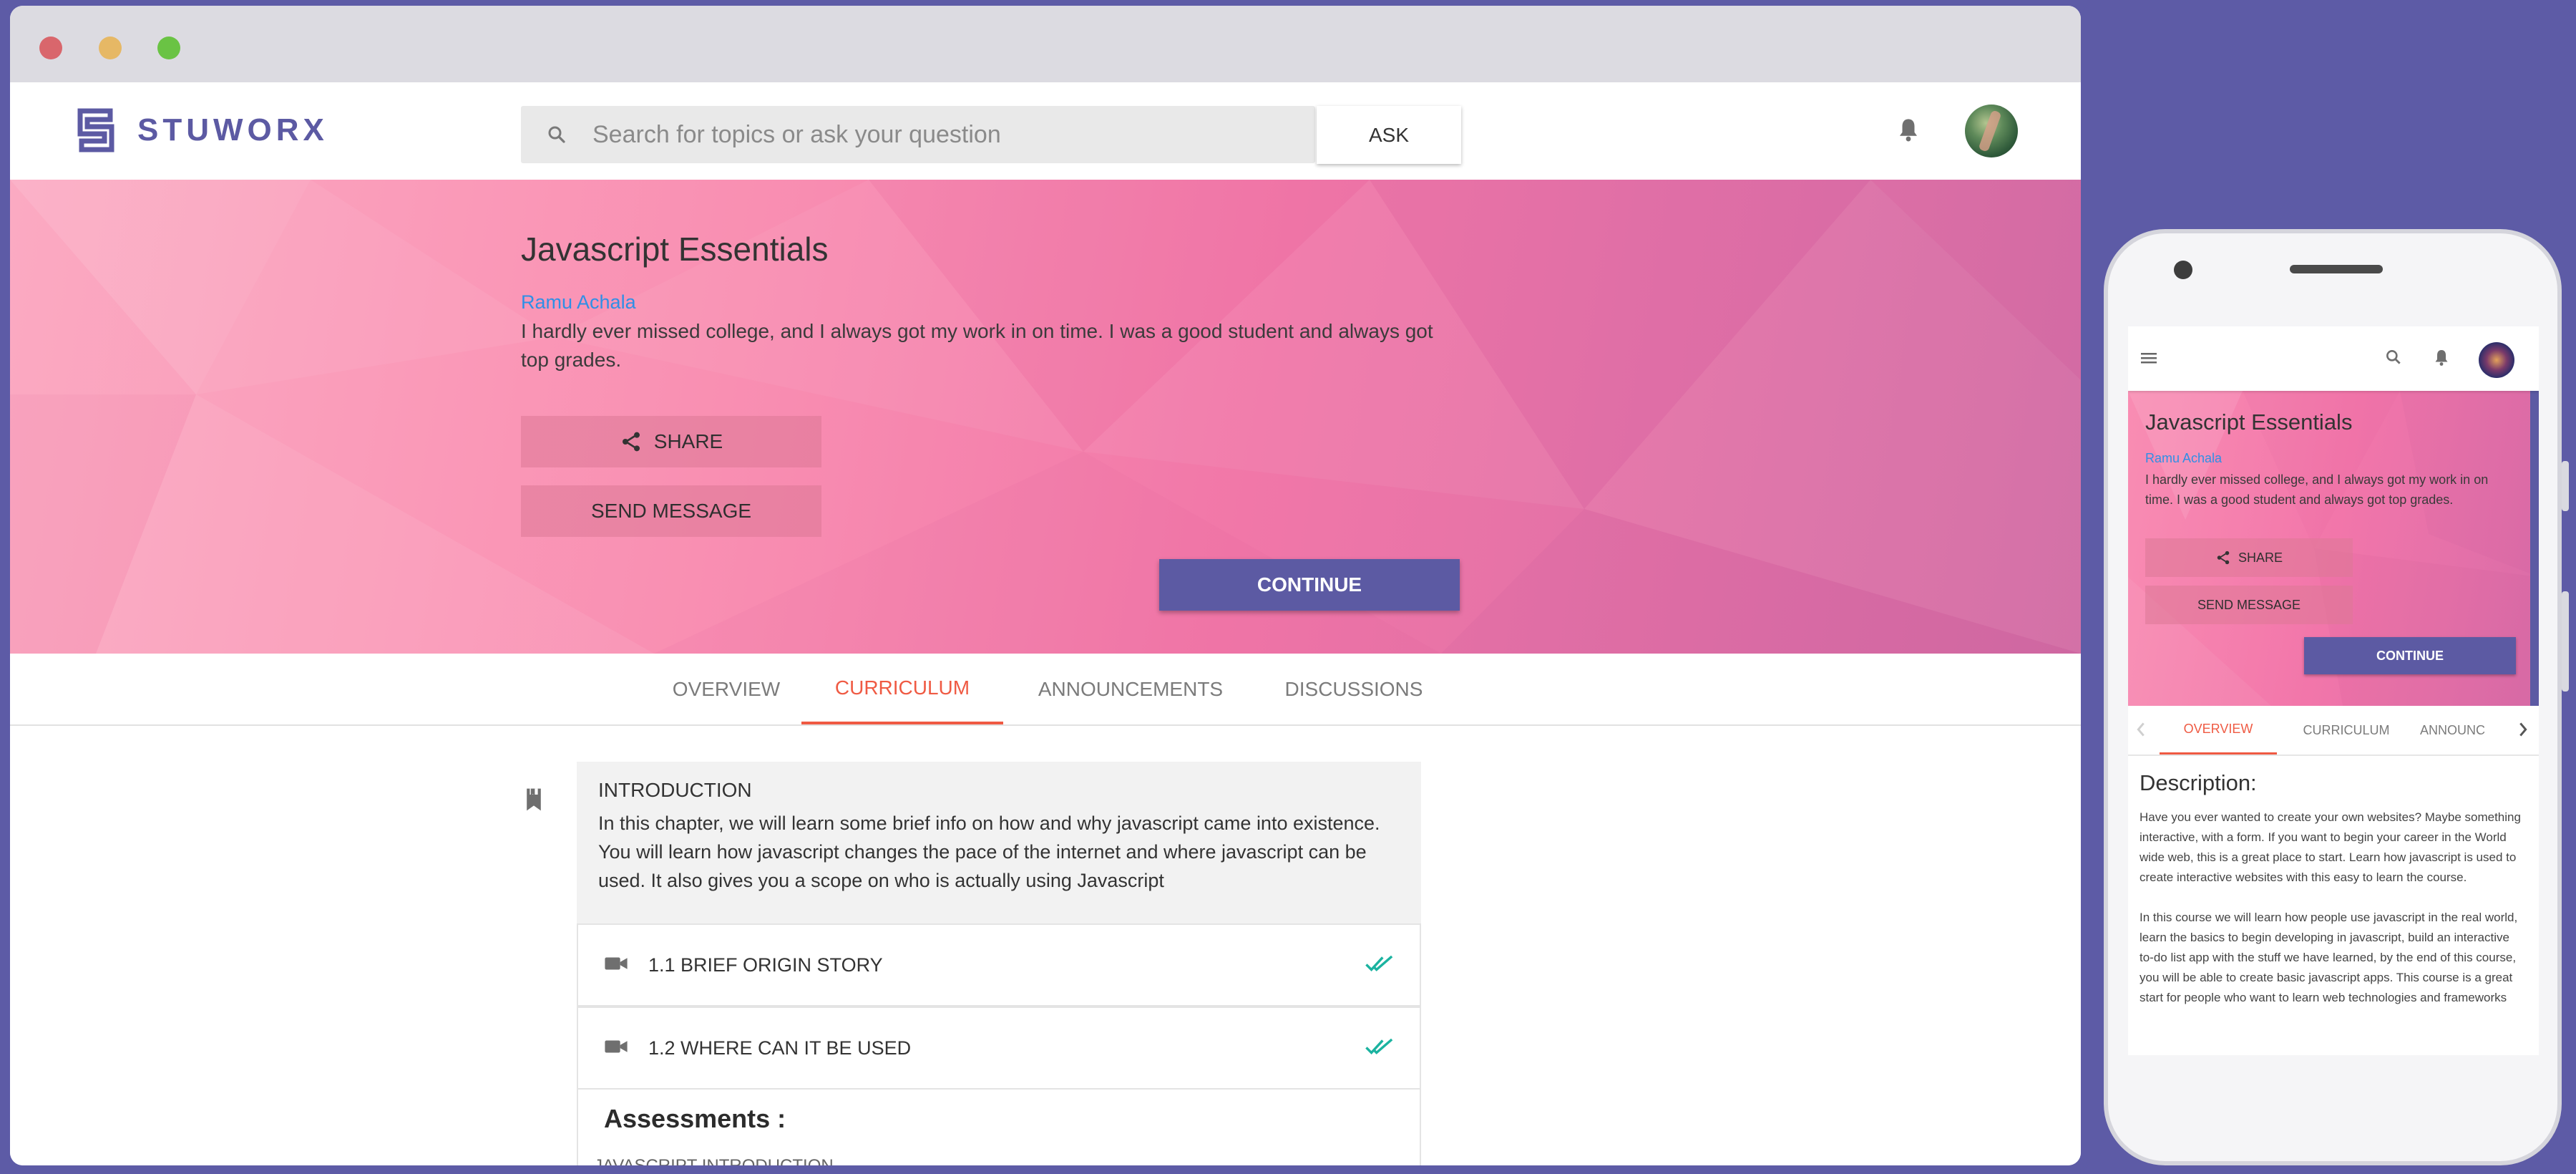 The image size is (2576, 1174). I want to click on assessments-heading: Assessments :, so click(695, 1118).